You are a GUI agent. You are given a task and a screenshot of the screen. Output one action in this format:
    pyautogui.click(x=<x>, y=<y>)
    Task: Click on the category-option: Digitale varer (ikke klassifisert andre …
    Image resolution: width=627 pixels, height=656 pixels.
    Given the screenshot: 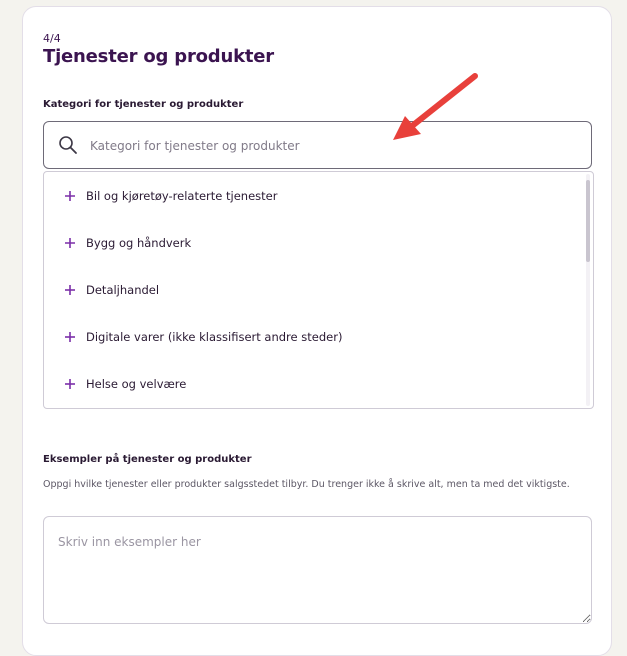 What is the action you would take?
    pyautogui.click(x=314, y=337)
    